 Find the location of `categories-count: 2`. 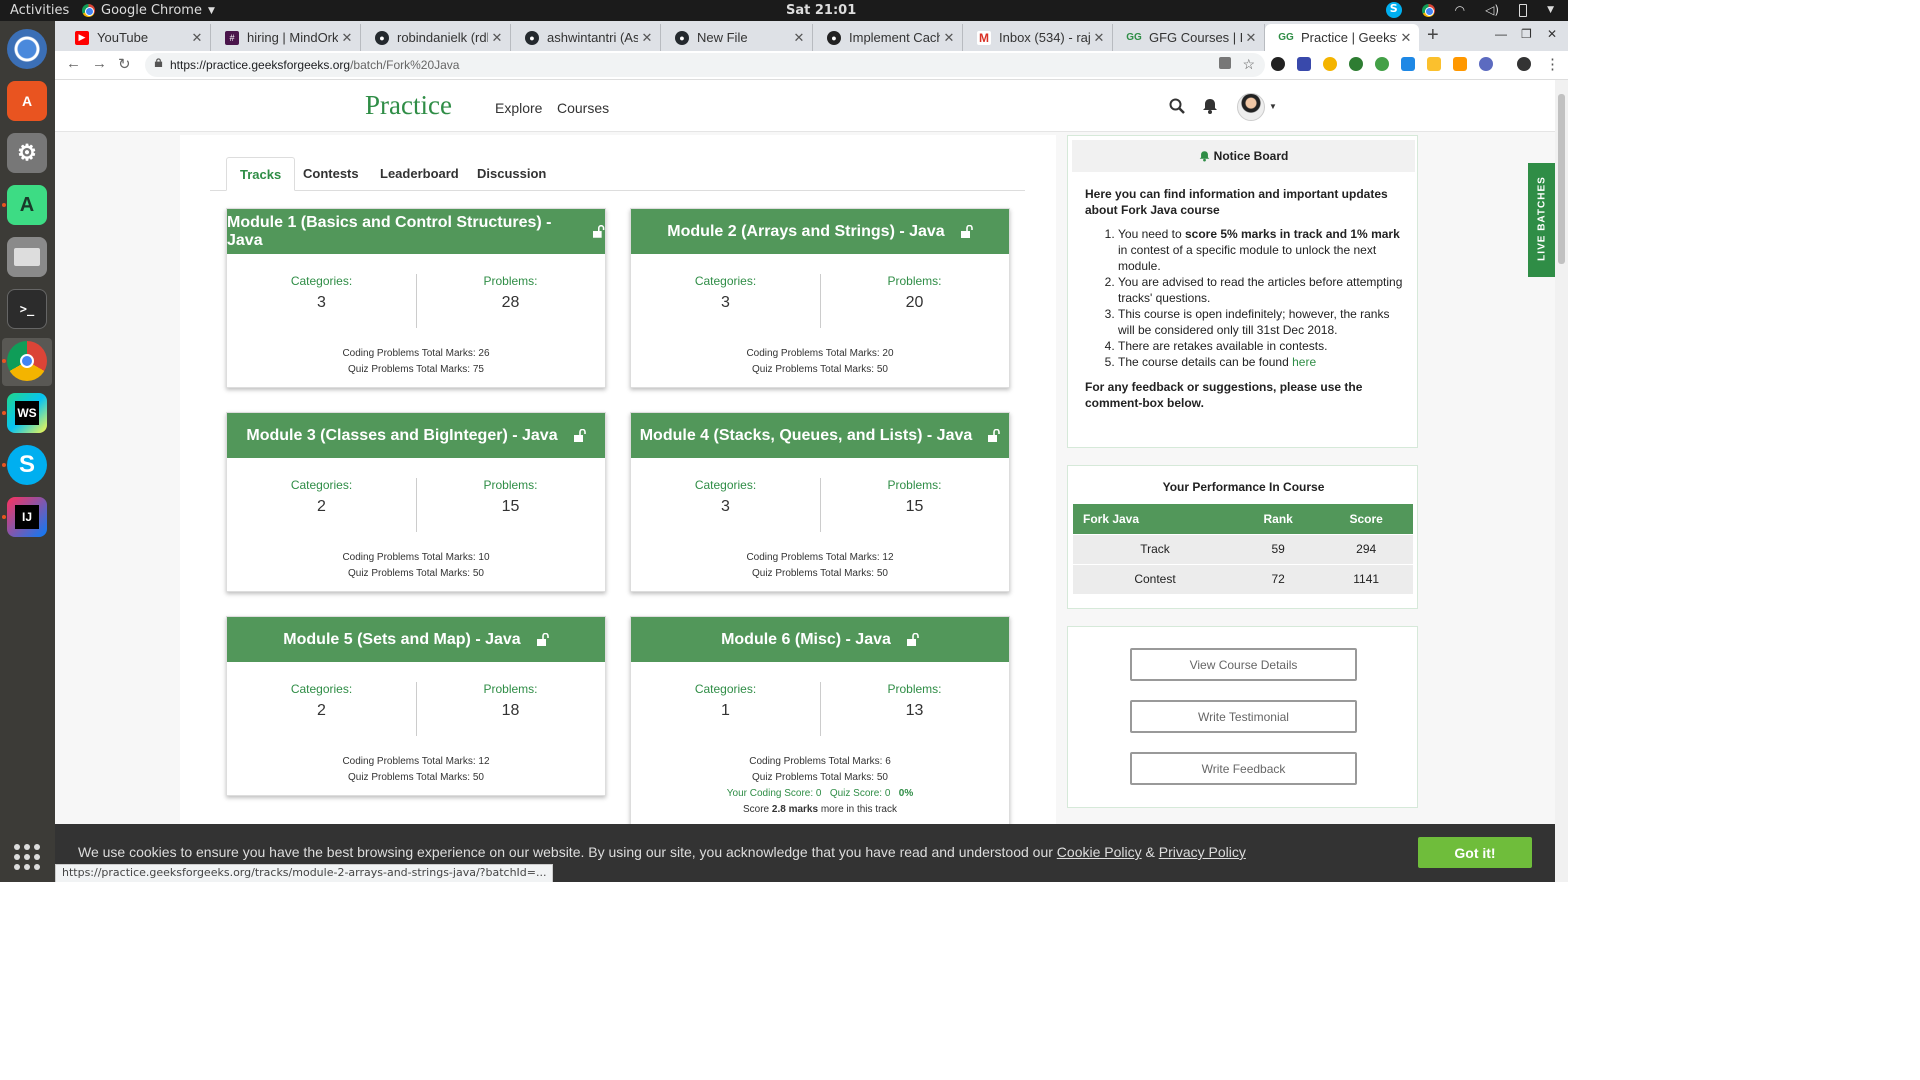

categories-count: 2 is located at coordinates (321, 506).